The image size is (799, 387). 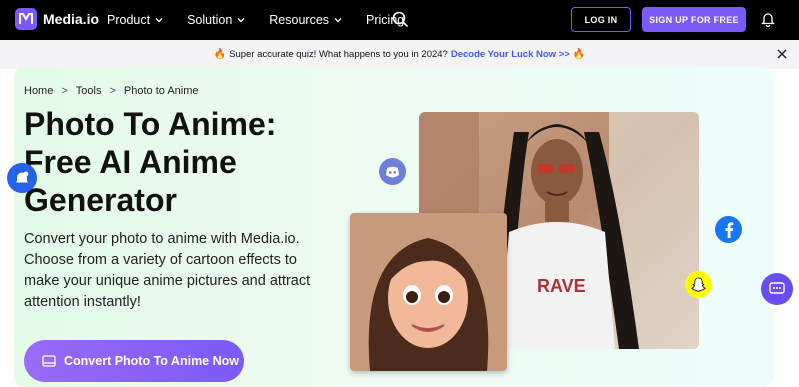 I want to click on chat-button, so click(x=777, y=289).